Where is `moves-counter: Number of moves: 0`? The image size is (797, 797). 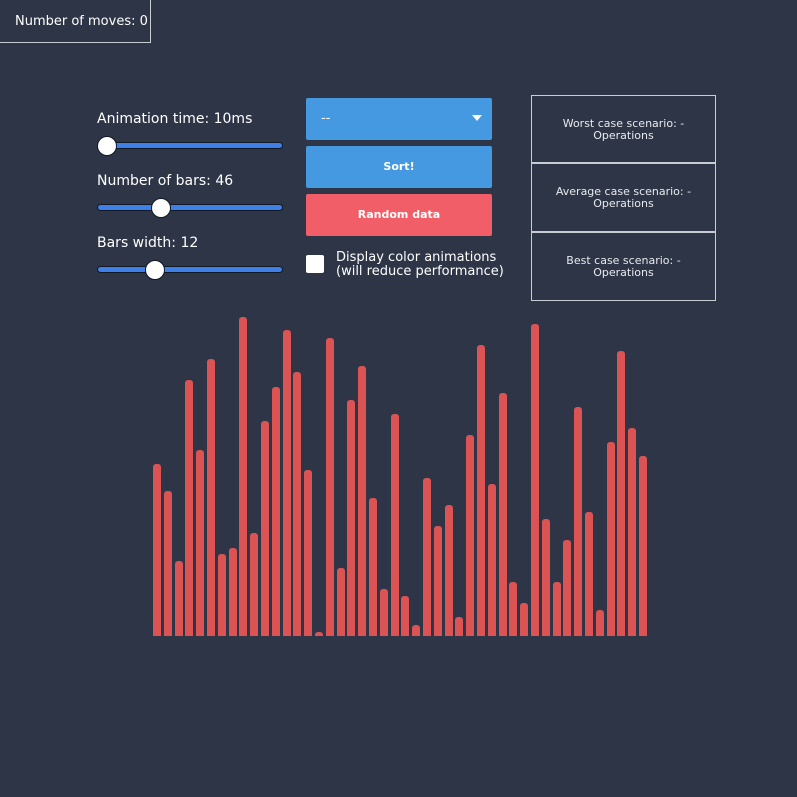
moves-counter: Number of moves: 0 is located at coordinates (75, 21).